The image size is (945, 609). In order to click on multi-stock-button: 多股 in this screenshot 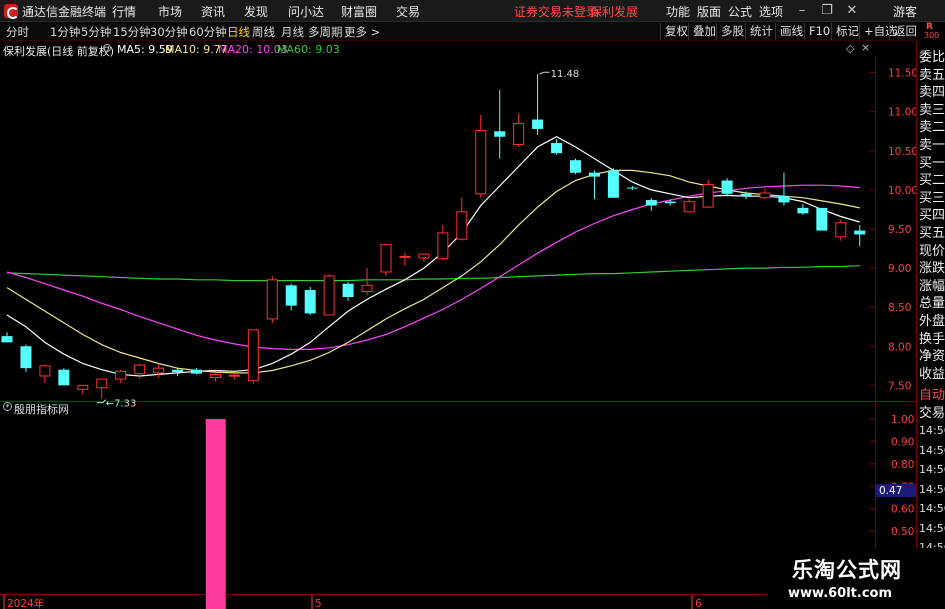, I will do `click(732, 31)`.